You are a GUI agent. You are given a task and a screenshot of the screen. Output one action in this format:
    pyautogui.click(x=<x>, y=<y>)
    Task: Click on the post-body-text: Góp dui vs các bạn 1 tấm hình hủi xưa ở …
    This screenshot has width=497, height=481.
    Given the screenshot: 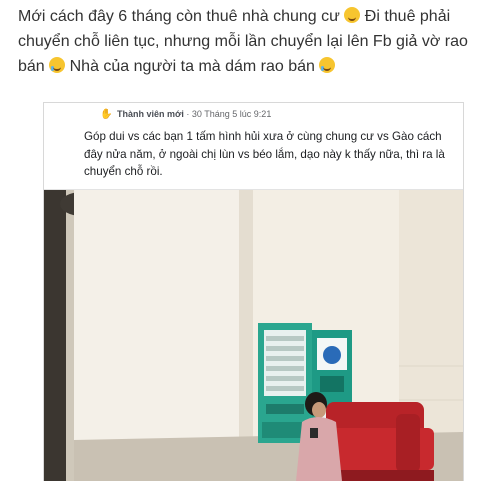 What is the action you would take?
    pyautogui.click(x=264, y=154)
    